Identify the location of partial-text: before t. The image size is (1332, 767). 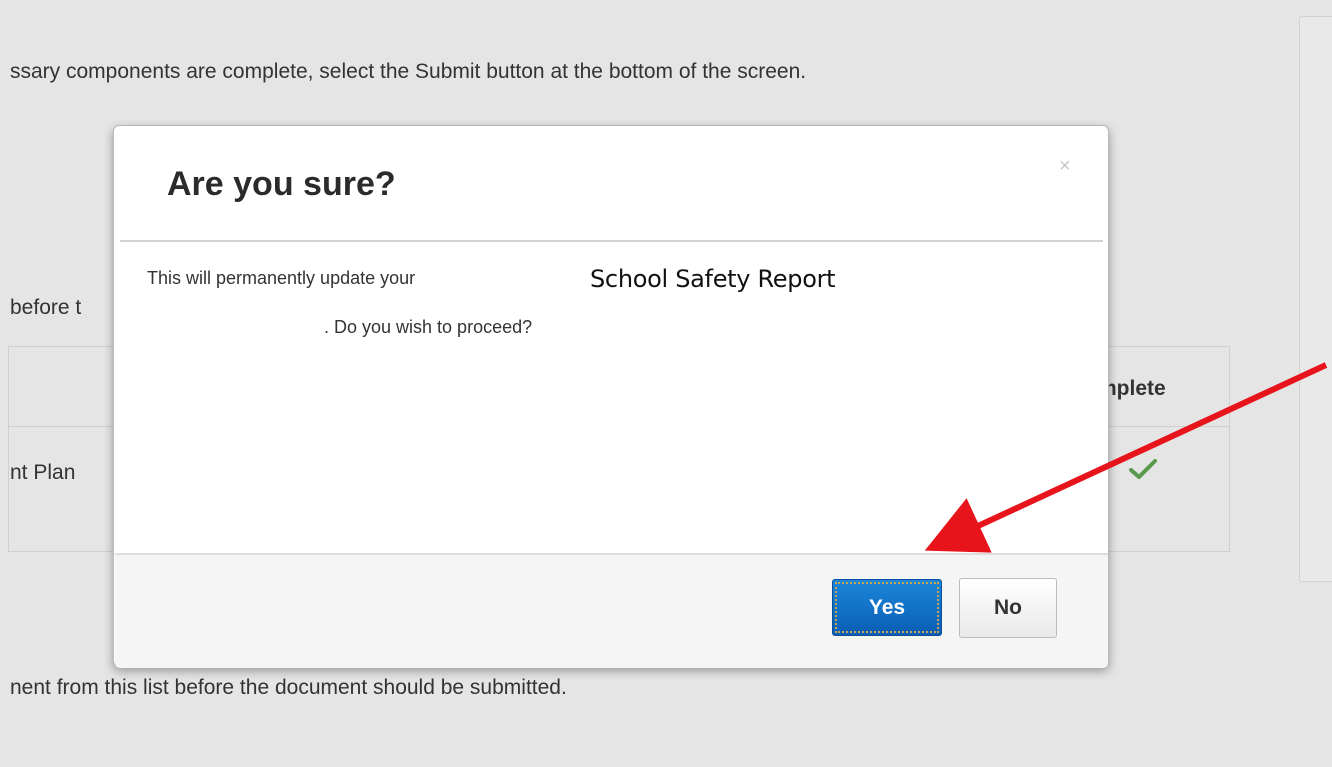
(46, 307).